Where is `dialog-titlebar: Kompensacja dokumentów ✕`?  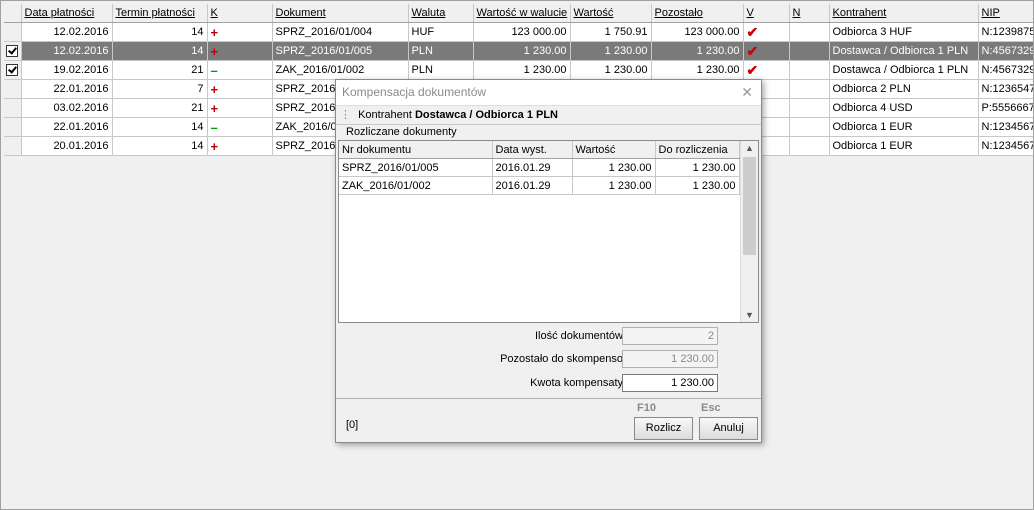
dialog-titlebar: Kompensacja dokumentów ✕ is located at coordinates (548, 92).